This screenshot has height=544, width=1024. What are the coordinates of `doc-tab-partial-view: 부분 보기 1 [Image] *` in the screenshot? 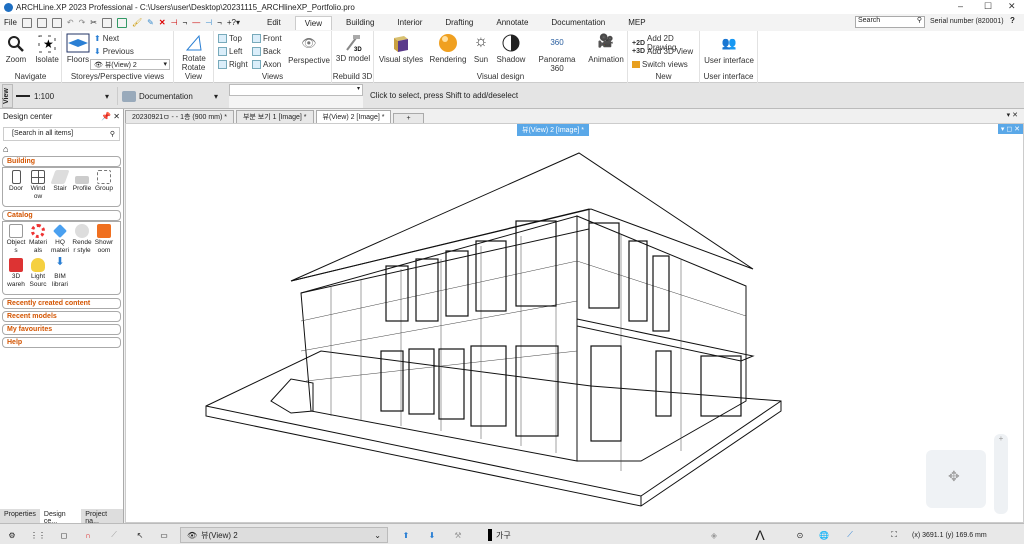 It's located at (274, 116).